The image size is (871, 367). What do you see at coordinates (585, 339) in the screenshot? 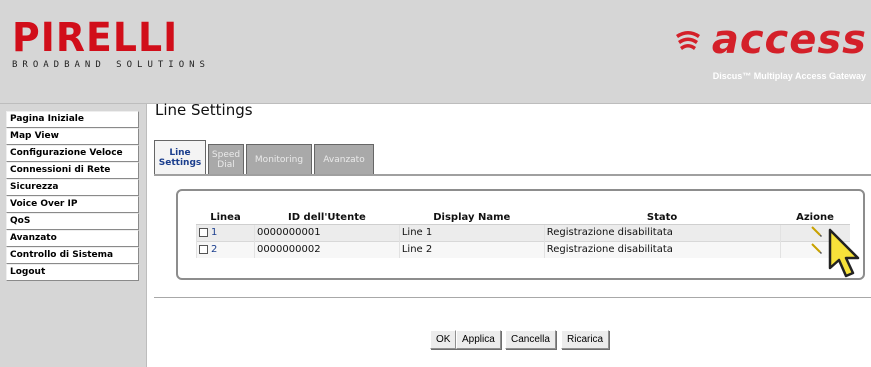
I see `ricarica-button: Ricarica` at bounding box center [585, 339].